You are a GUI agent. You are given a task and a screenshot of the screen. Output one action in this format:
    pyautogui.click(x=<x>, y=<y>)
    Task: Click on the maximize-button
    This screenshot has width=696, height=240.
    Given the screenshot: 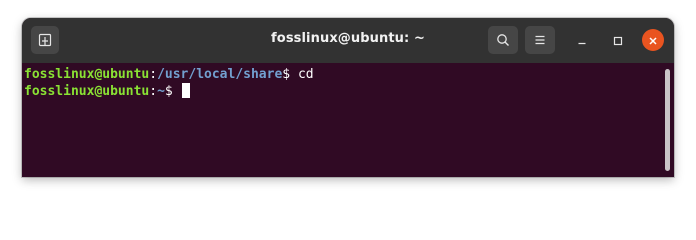 What is the action you would take?
    pyautogui.click(x=618, y=40)
    